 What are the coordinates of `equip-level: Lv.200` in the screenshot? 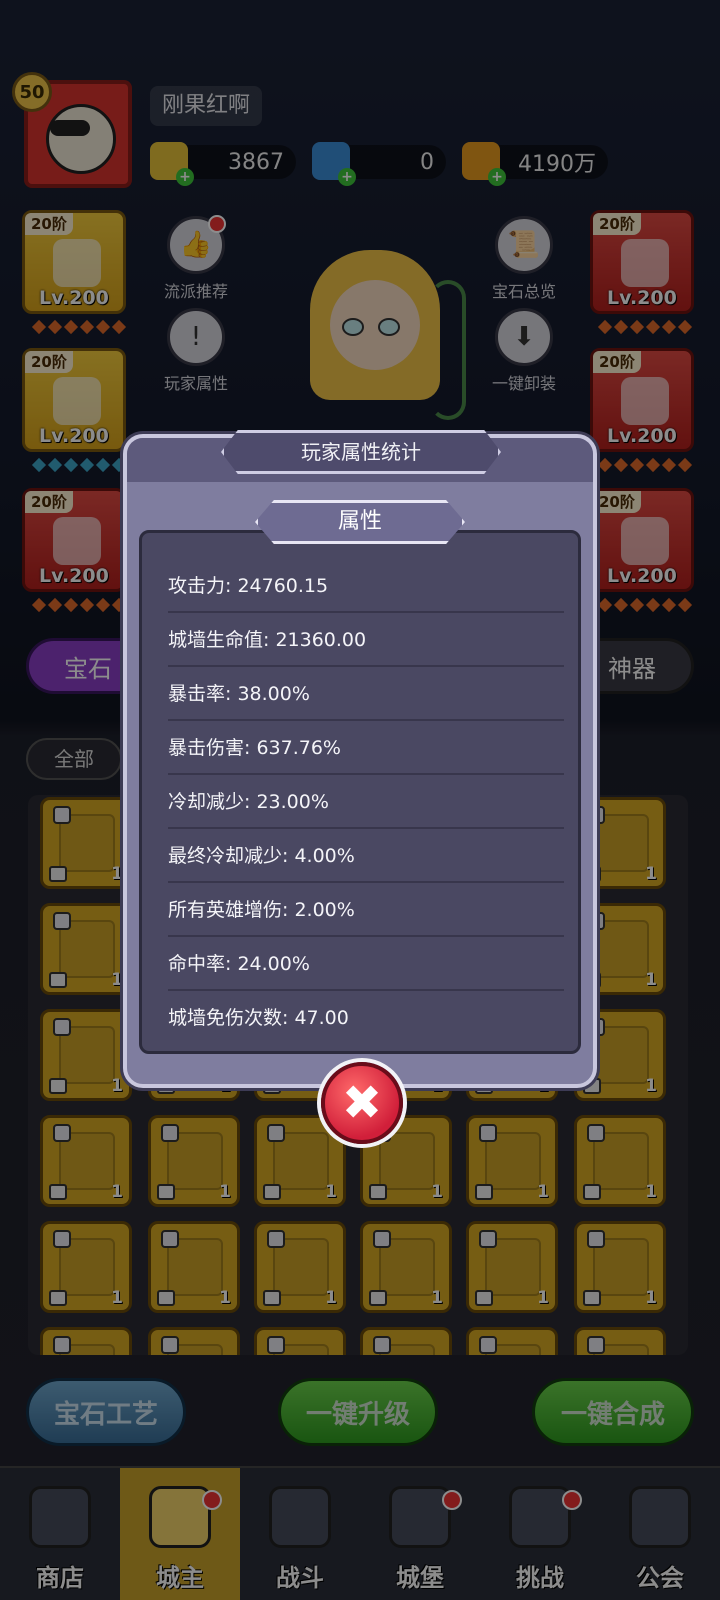 It's located at (642, 436).